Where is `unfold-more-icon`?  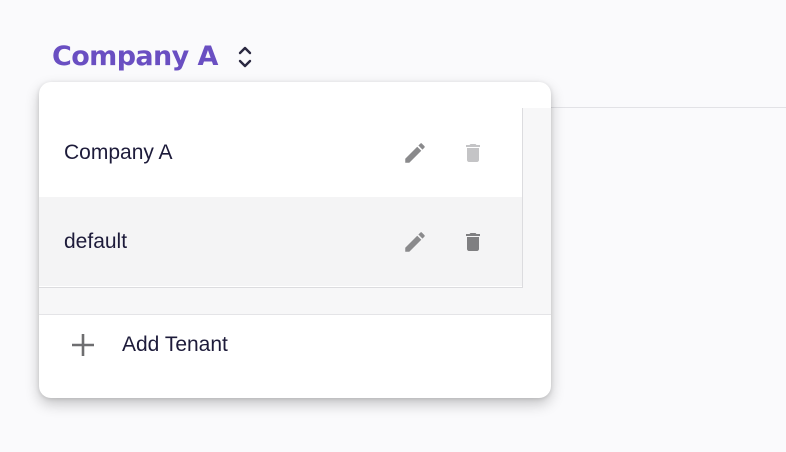
unfold-more-icon is located at coordinates (245, 57).